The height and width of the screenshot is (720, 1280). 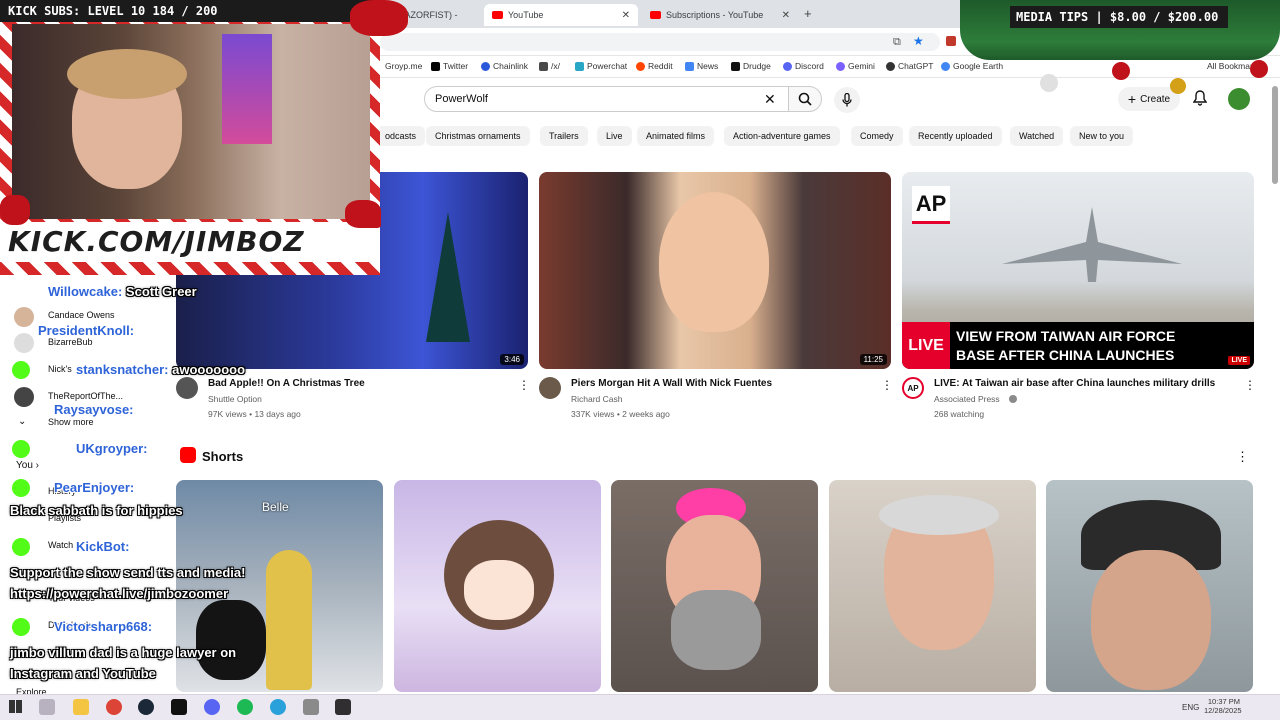 I want to click on bell-icon, so click(x=1200, y=98).